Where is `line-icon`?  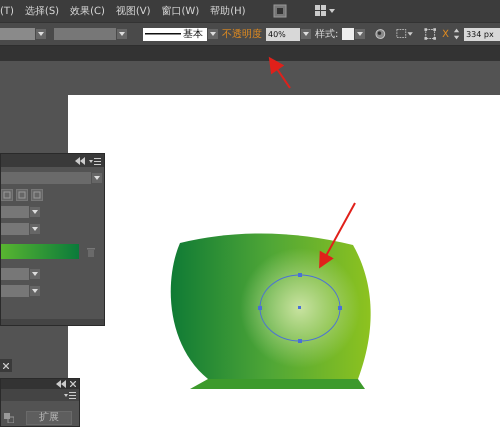
line-icon is located at coordinates (163, 34).